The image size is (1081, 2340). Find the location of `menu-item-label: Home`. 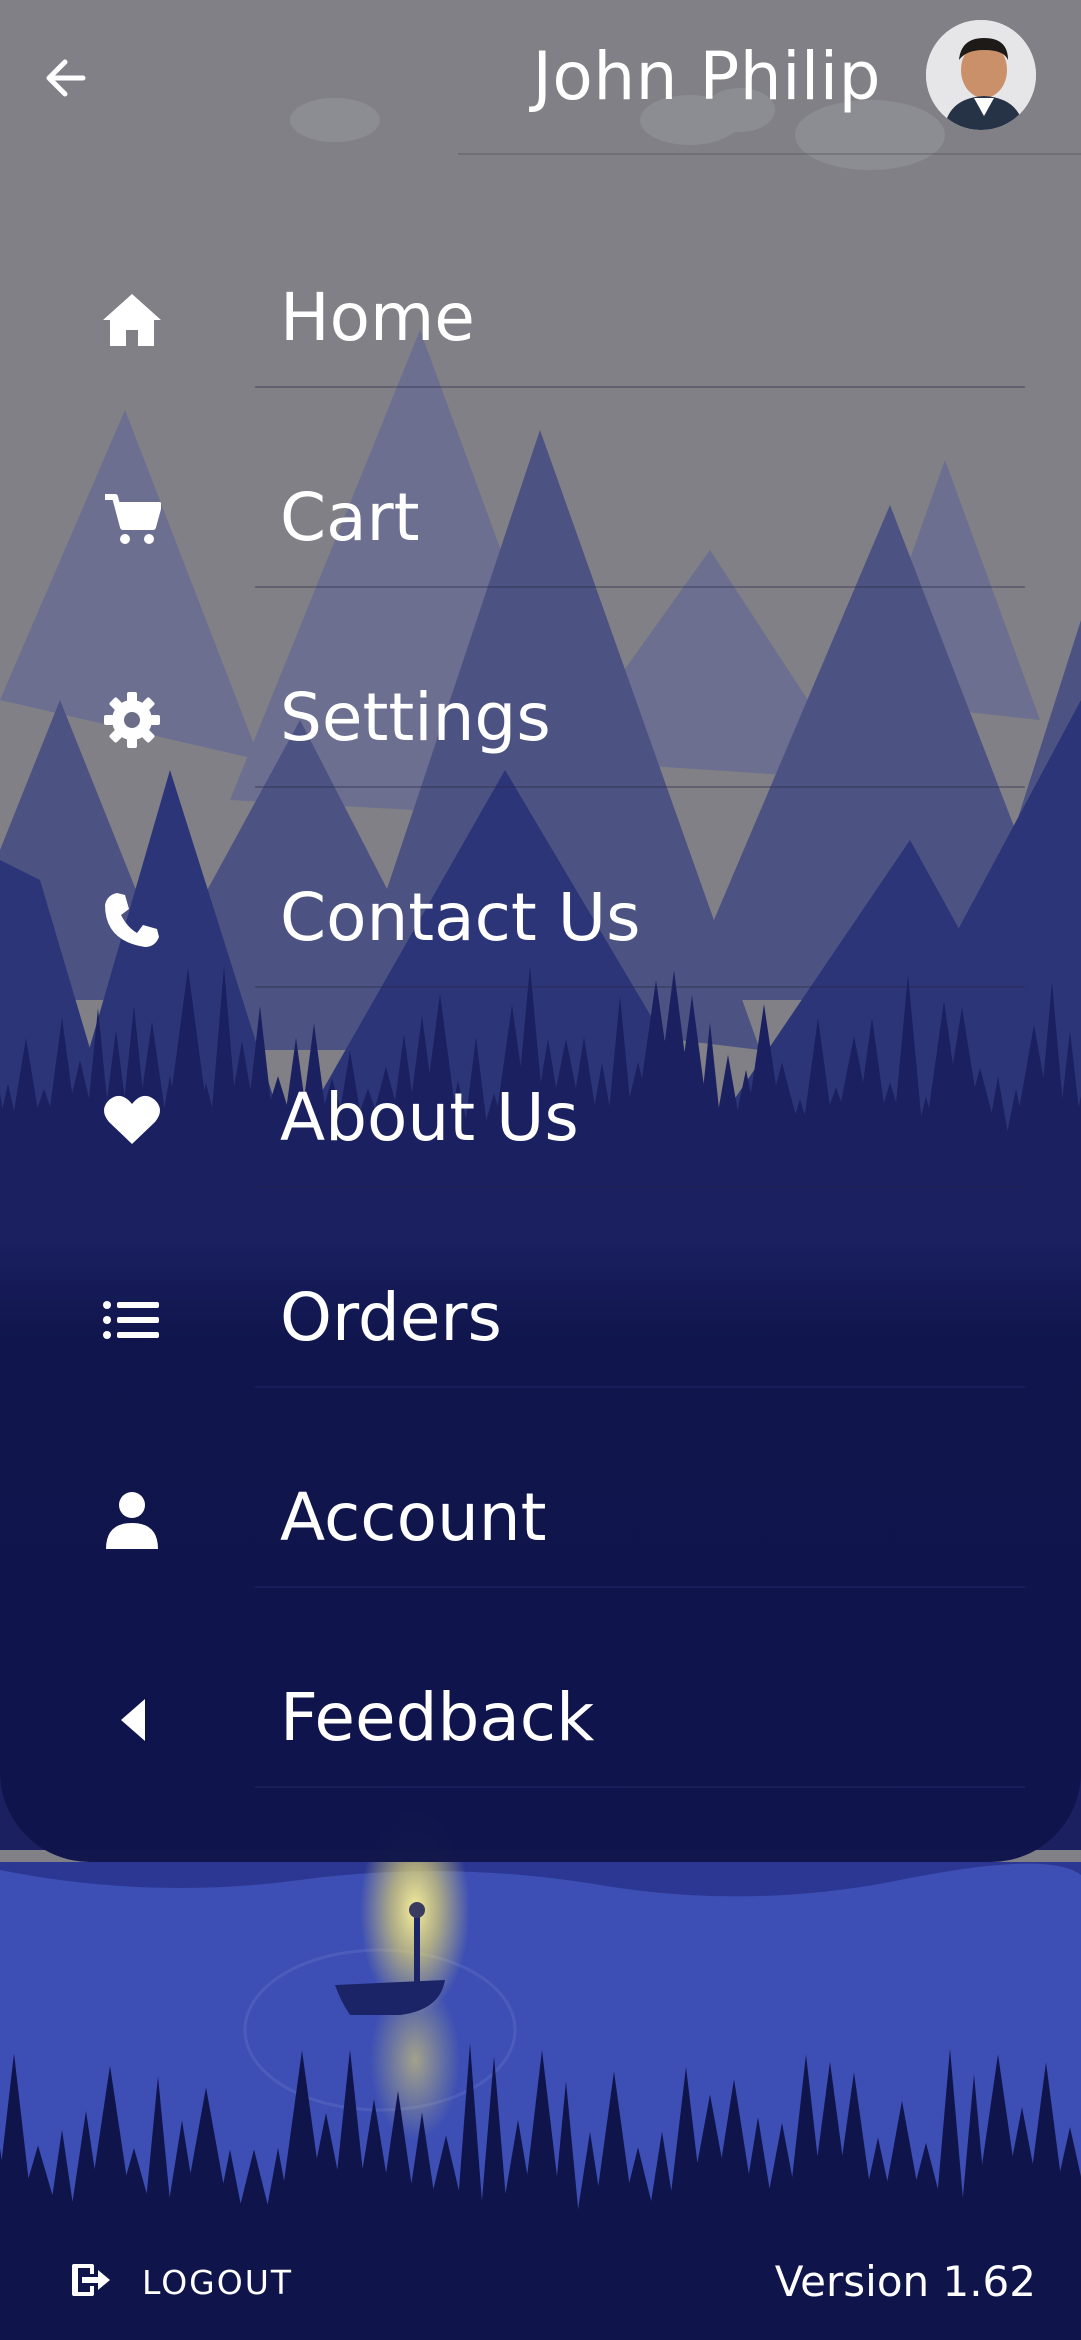

menu-item-label: Home is located at coordinates (377, 317).